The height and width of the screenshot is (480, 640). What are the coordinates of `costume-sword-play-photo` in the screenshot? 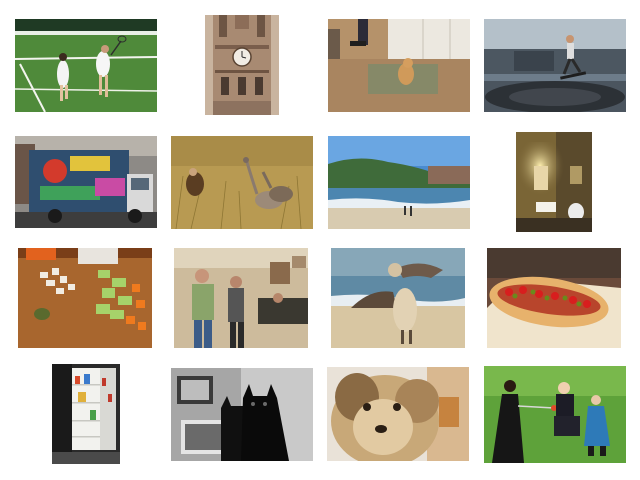 It's located at (555, 414).